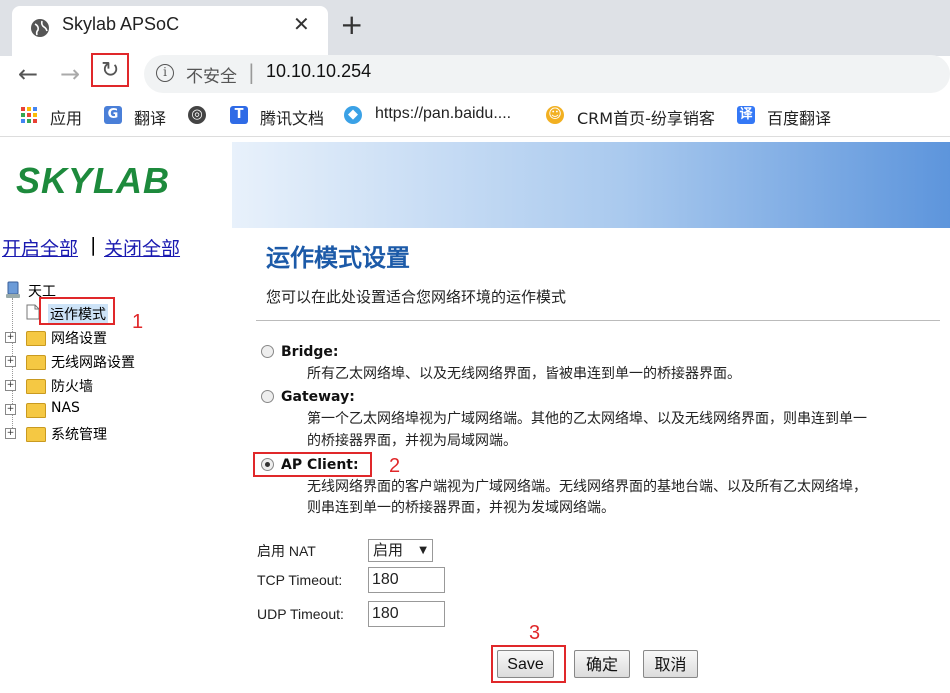 This screenshot has height=693, width=950. What do you see at coordinates (555, 115) in the screenshot?
I see `crm-icon: ☺` at bounding box center [555, 115].